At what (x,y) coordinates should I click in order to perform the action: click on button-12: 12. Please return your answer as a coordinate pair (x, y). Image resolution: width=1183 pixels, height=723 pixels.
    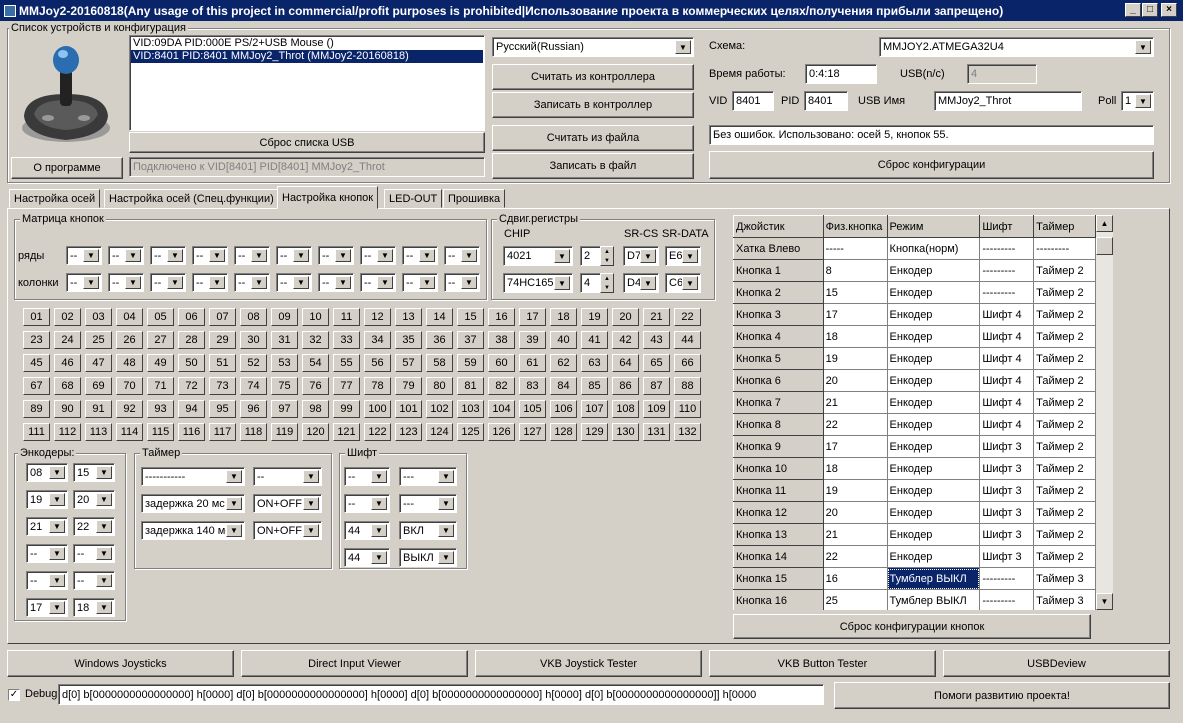
    Looking at the image, I should click on (377, 317).